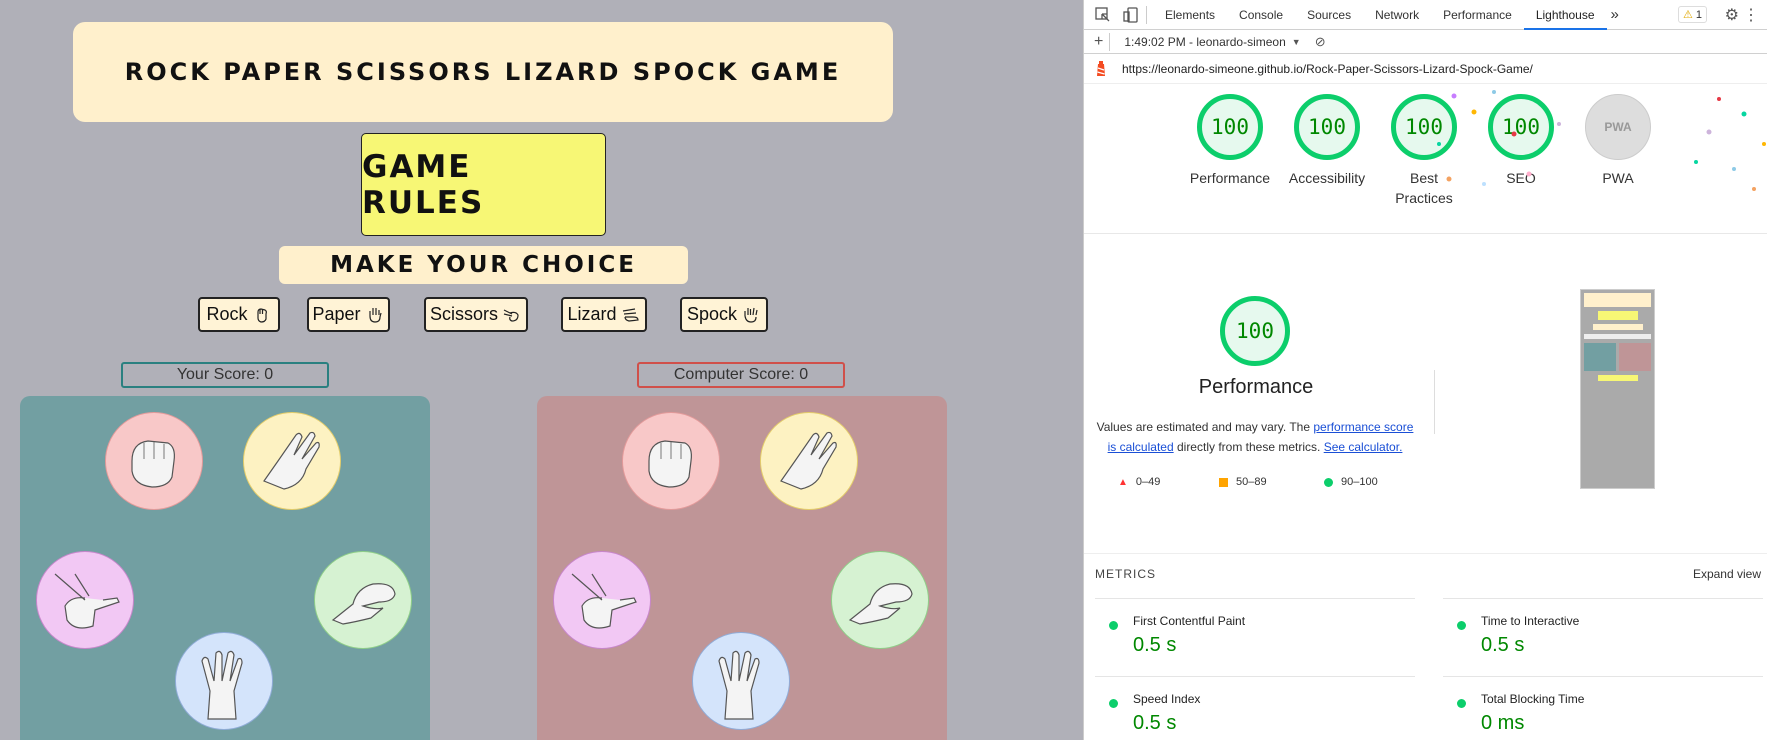 The height and width of the screenshot is (740, 1767). What do you see at coordinates (1230, 127) in the screenshot?
I see `gauge-score: 100` at bounding box center [1230, 127].